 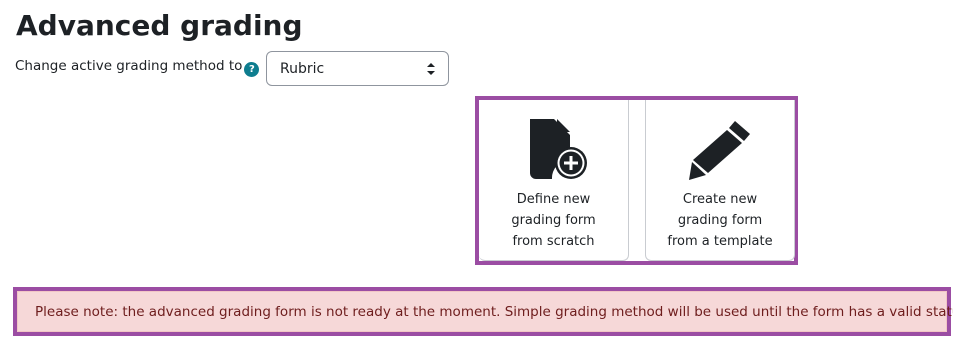 I want to click on grading-method-selected-value: Rubric, so click(x=302, y=68).